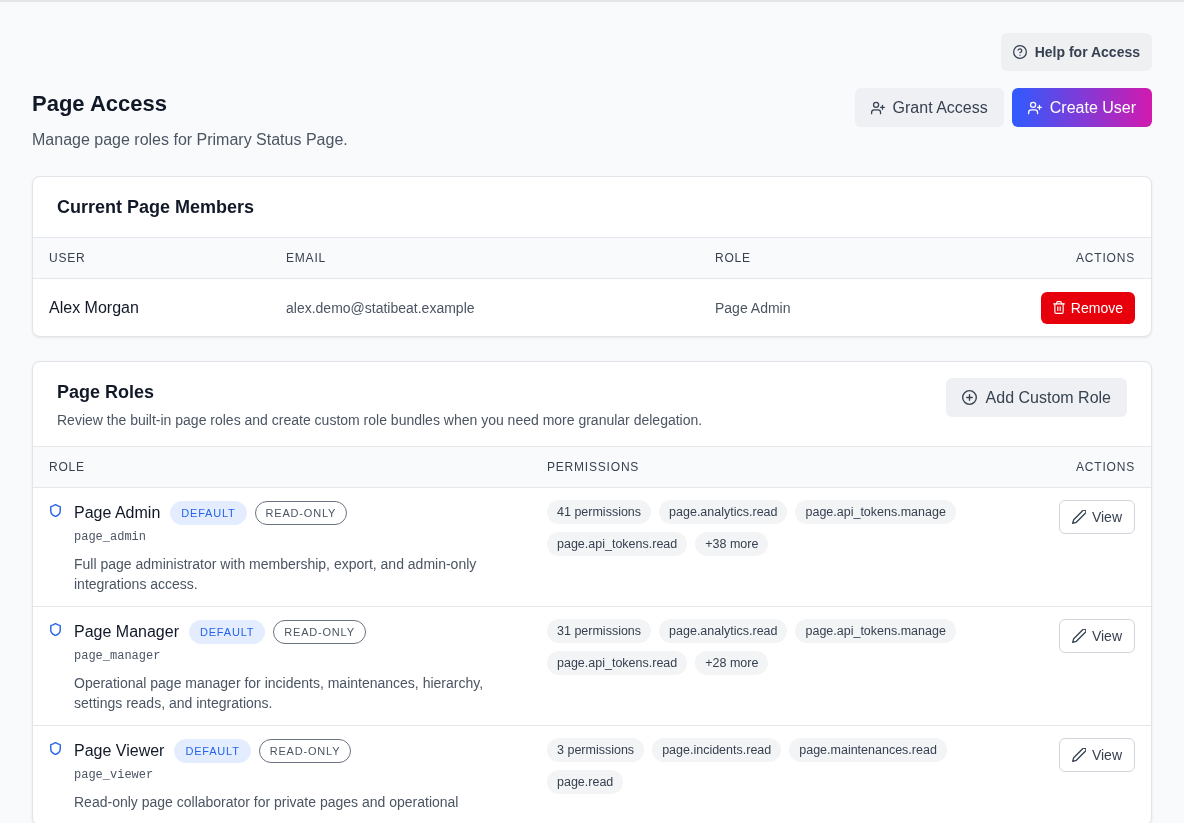  What do you see at coordinates (1076, 52) in the screenshot?
I see `help-button: Help for Access` at bounding box center [1076, 52].